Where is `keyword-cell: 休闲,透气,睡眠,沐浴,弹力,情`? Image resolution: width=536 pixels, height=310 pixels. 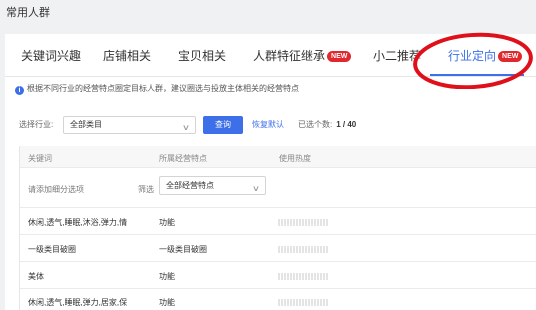 keyword-cell: 休闲,透气,睡眠,沐浴,弹力,情 is located at coordinates (78, 222).